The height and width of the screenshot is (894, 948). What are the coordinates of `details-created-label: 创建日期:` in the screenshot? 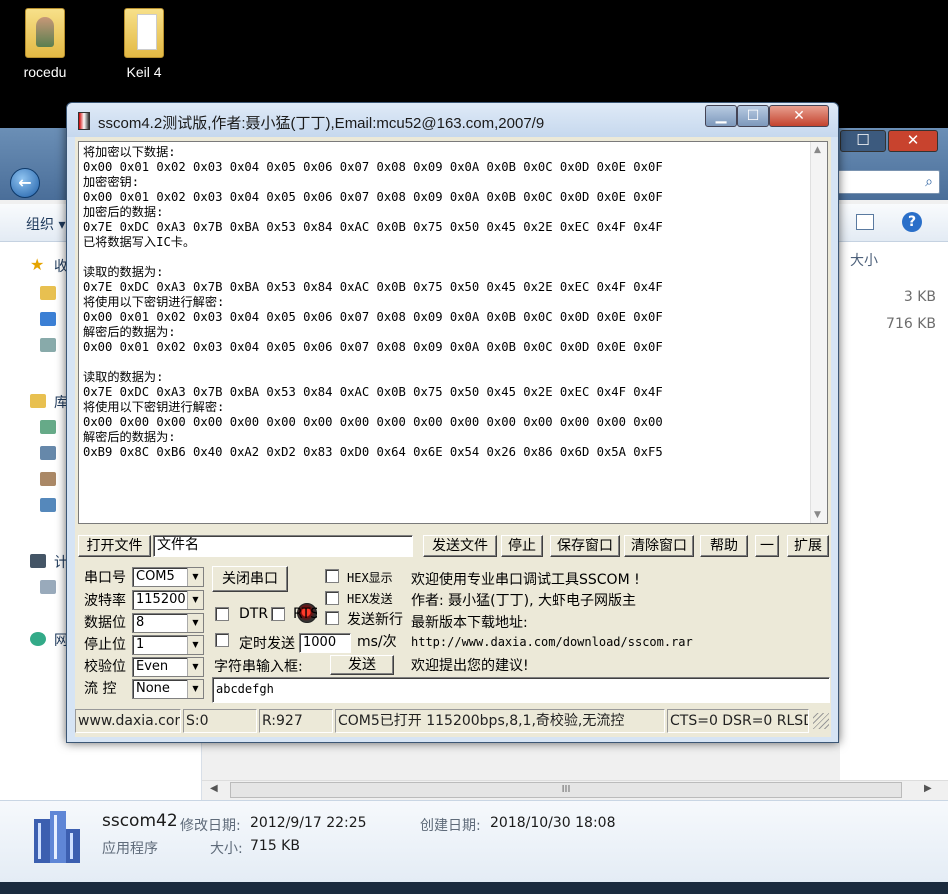 It's located at (450, 826).